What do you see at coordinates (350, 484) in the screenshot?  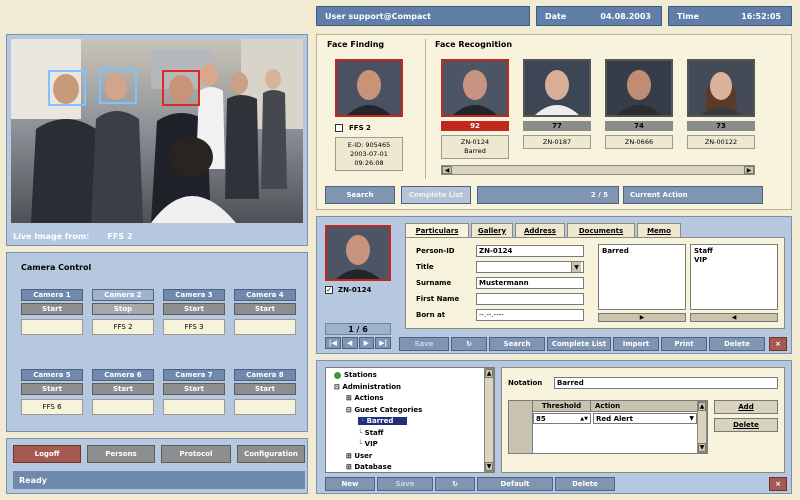 I see `new-button: New` at bounding box center [350, 484].